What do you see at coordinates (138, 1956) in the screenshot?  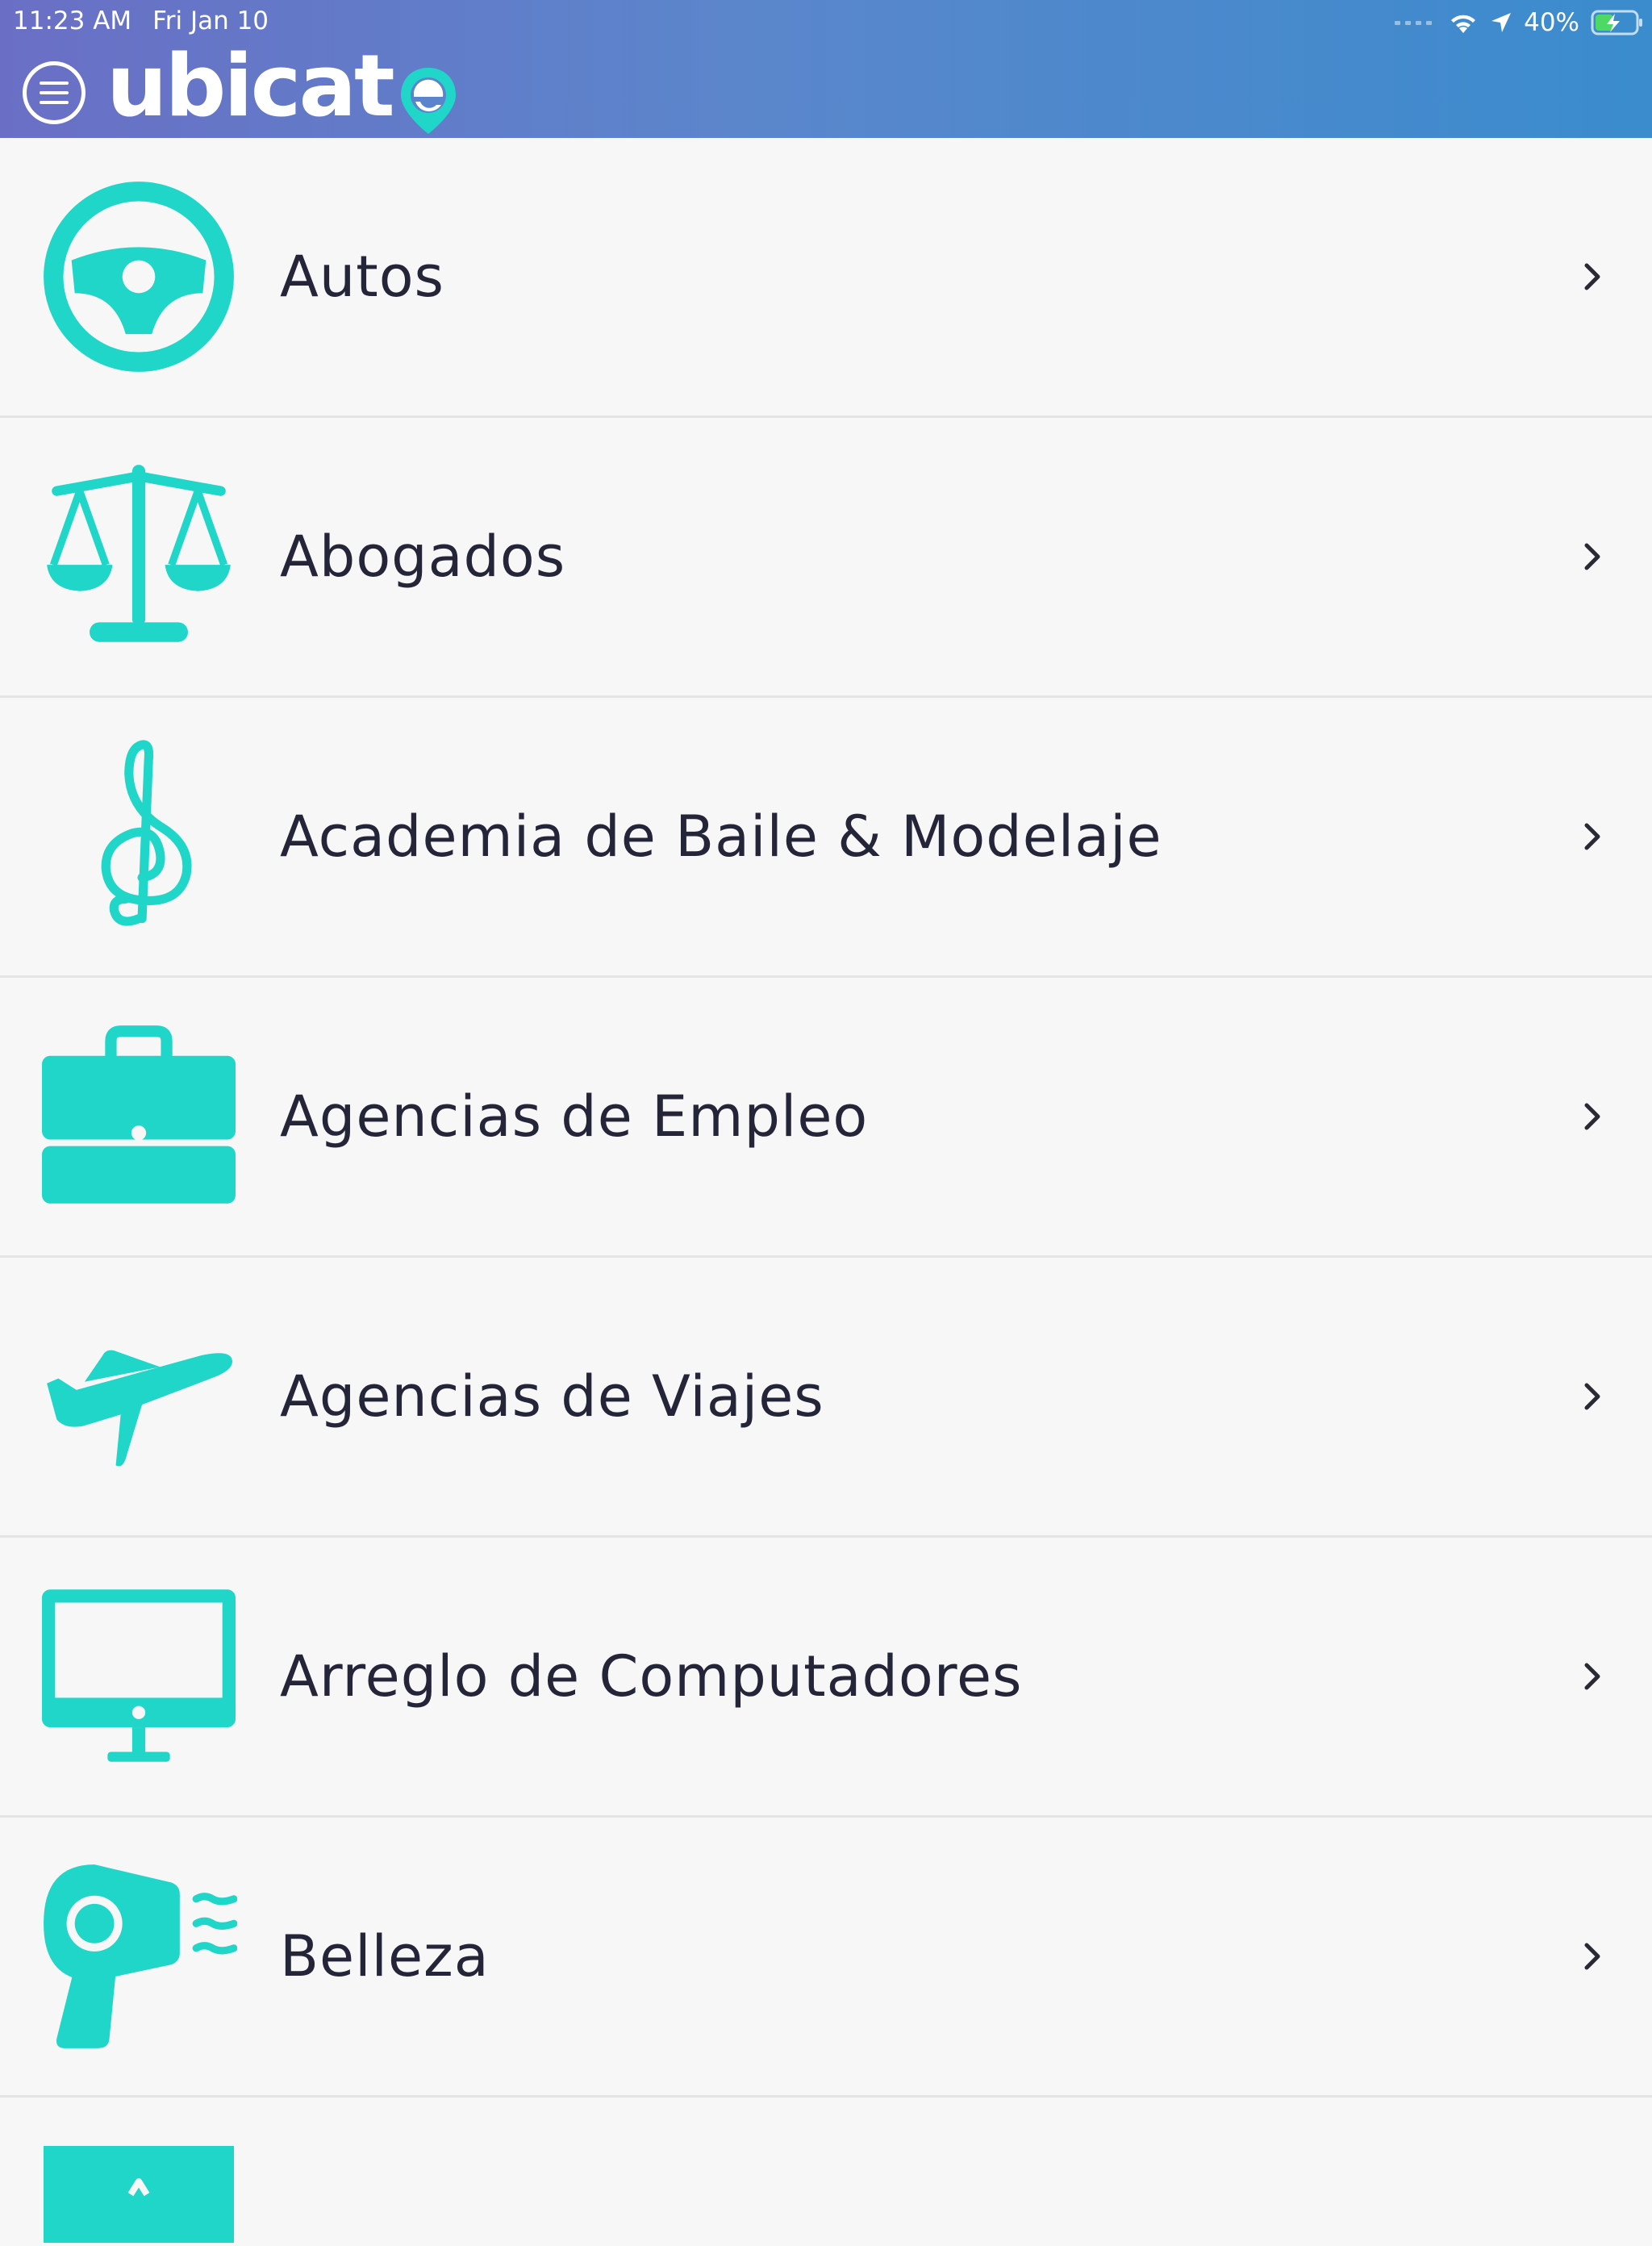 I see `hair-dryer-icon` at bounding box center [138, 1956].